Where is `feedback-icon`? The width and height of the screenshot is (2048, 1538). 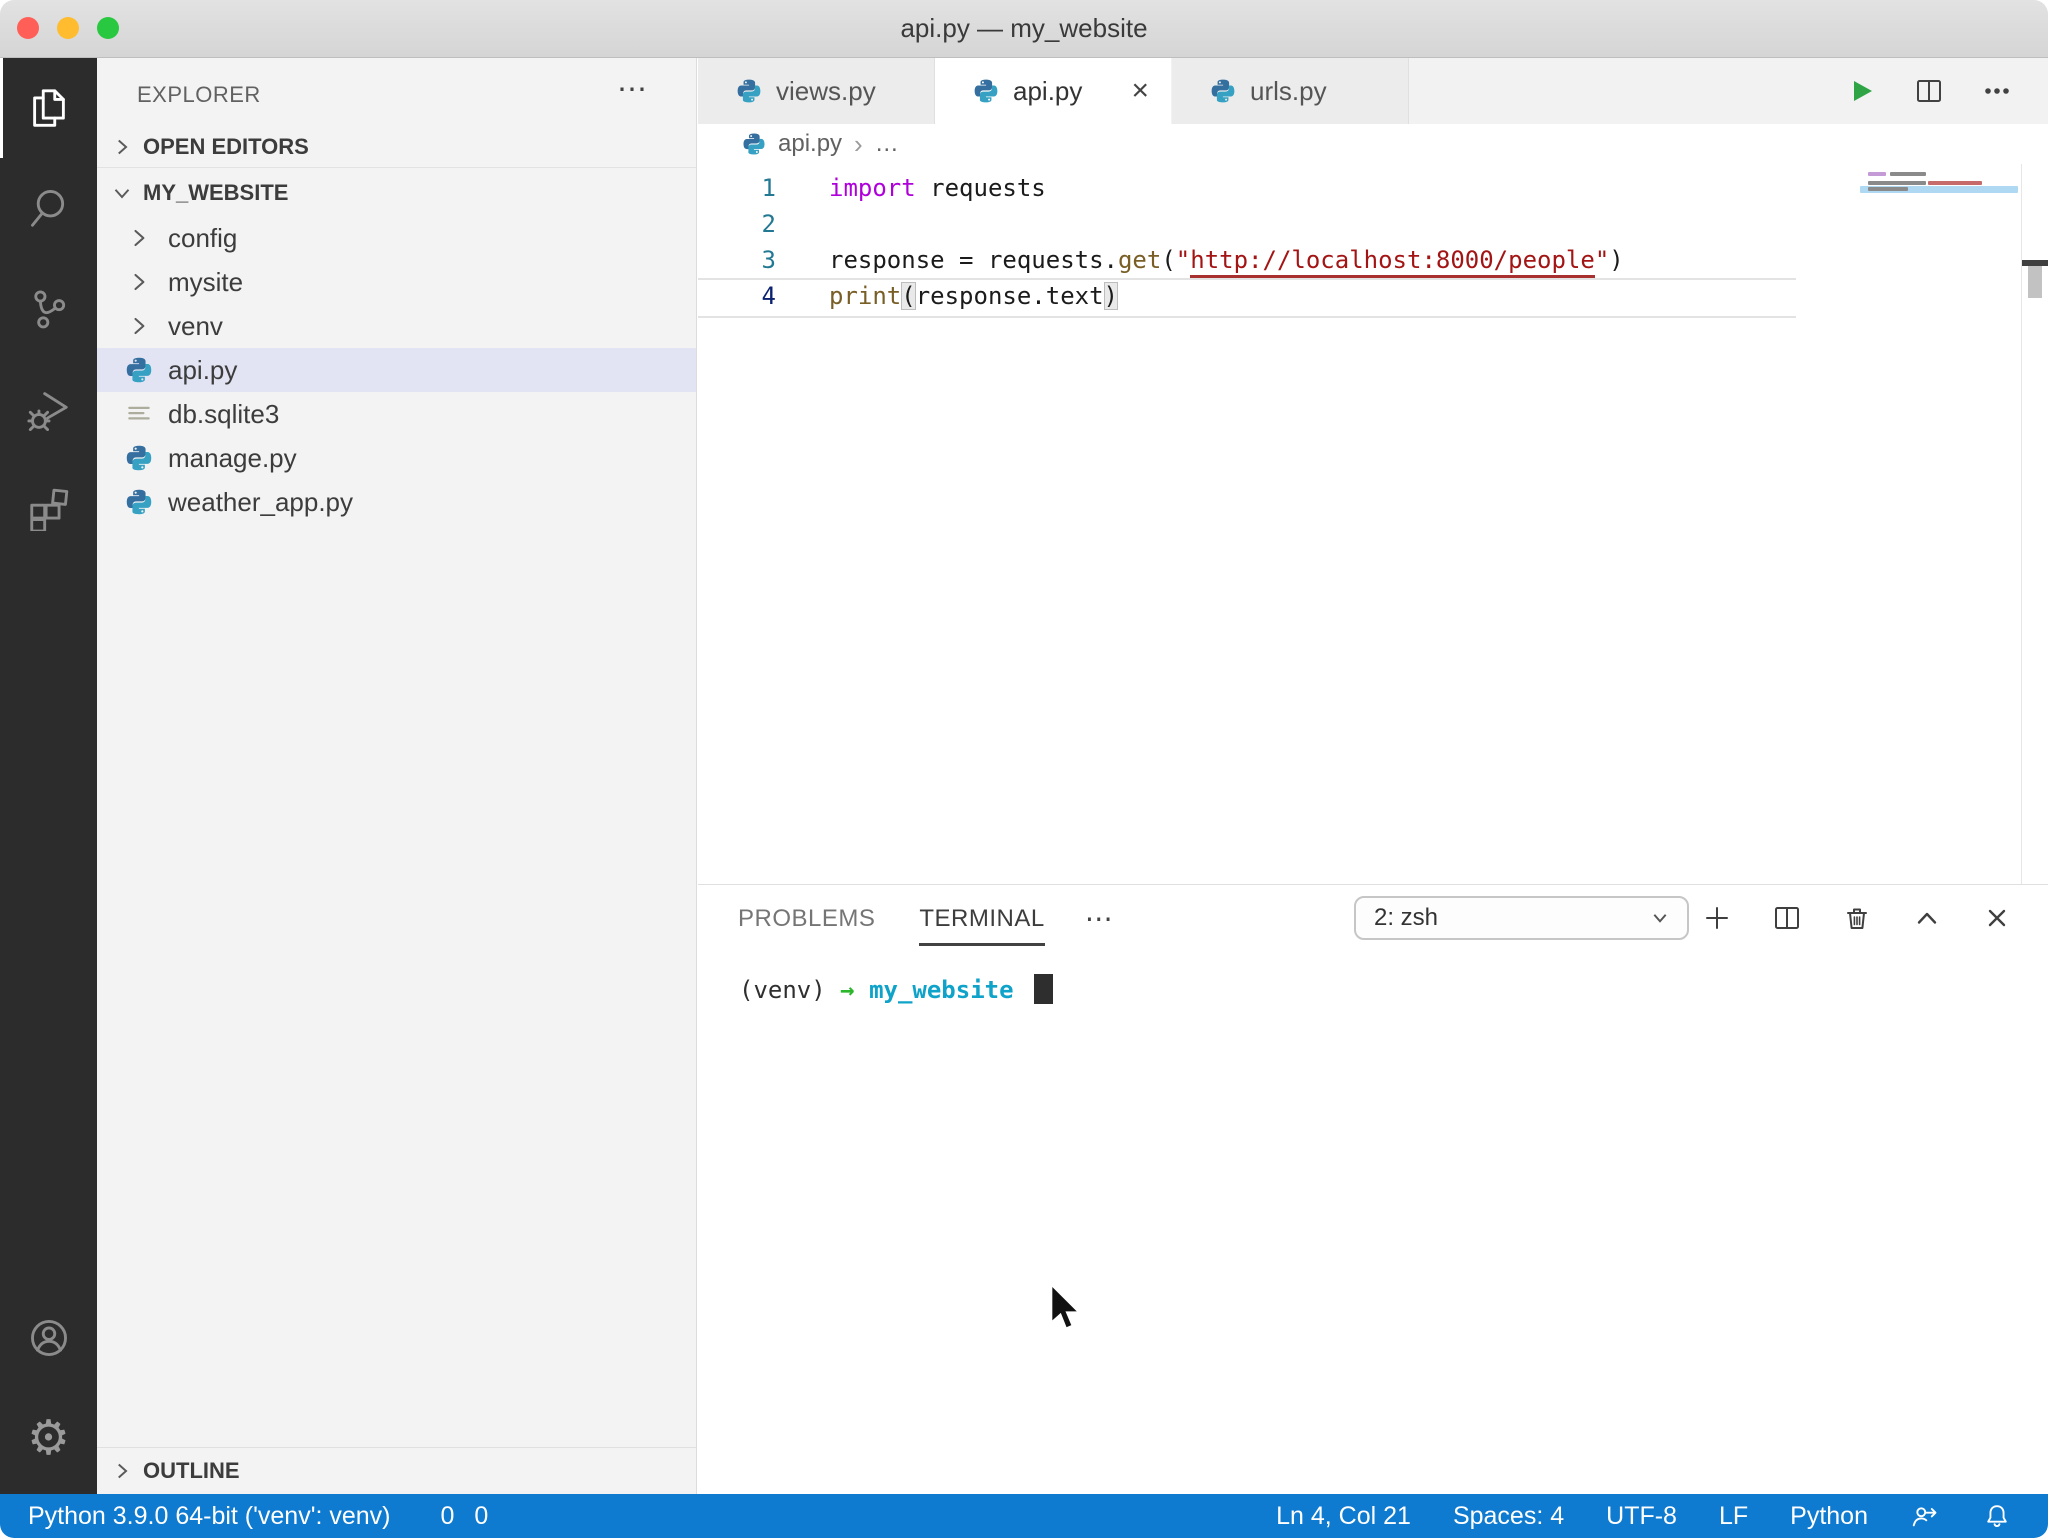
feedback-icon is located at coordinates (1925, 1516).